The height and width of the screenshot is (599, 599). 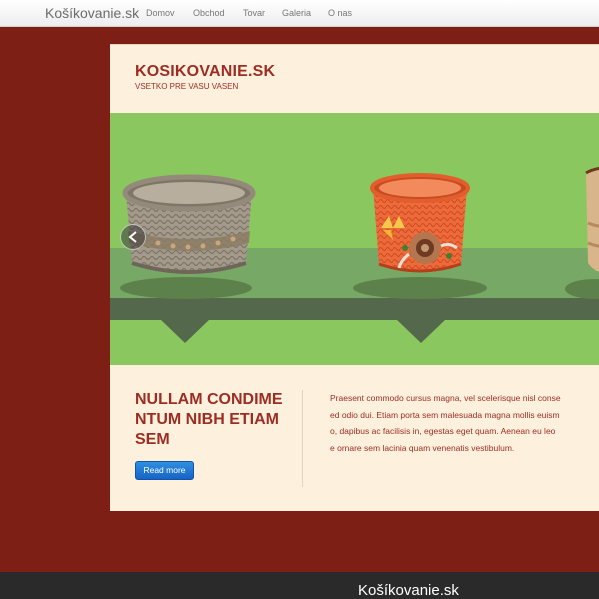 I want to click on beige-basket-image, so click(x=587, y=222).